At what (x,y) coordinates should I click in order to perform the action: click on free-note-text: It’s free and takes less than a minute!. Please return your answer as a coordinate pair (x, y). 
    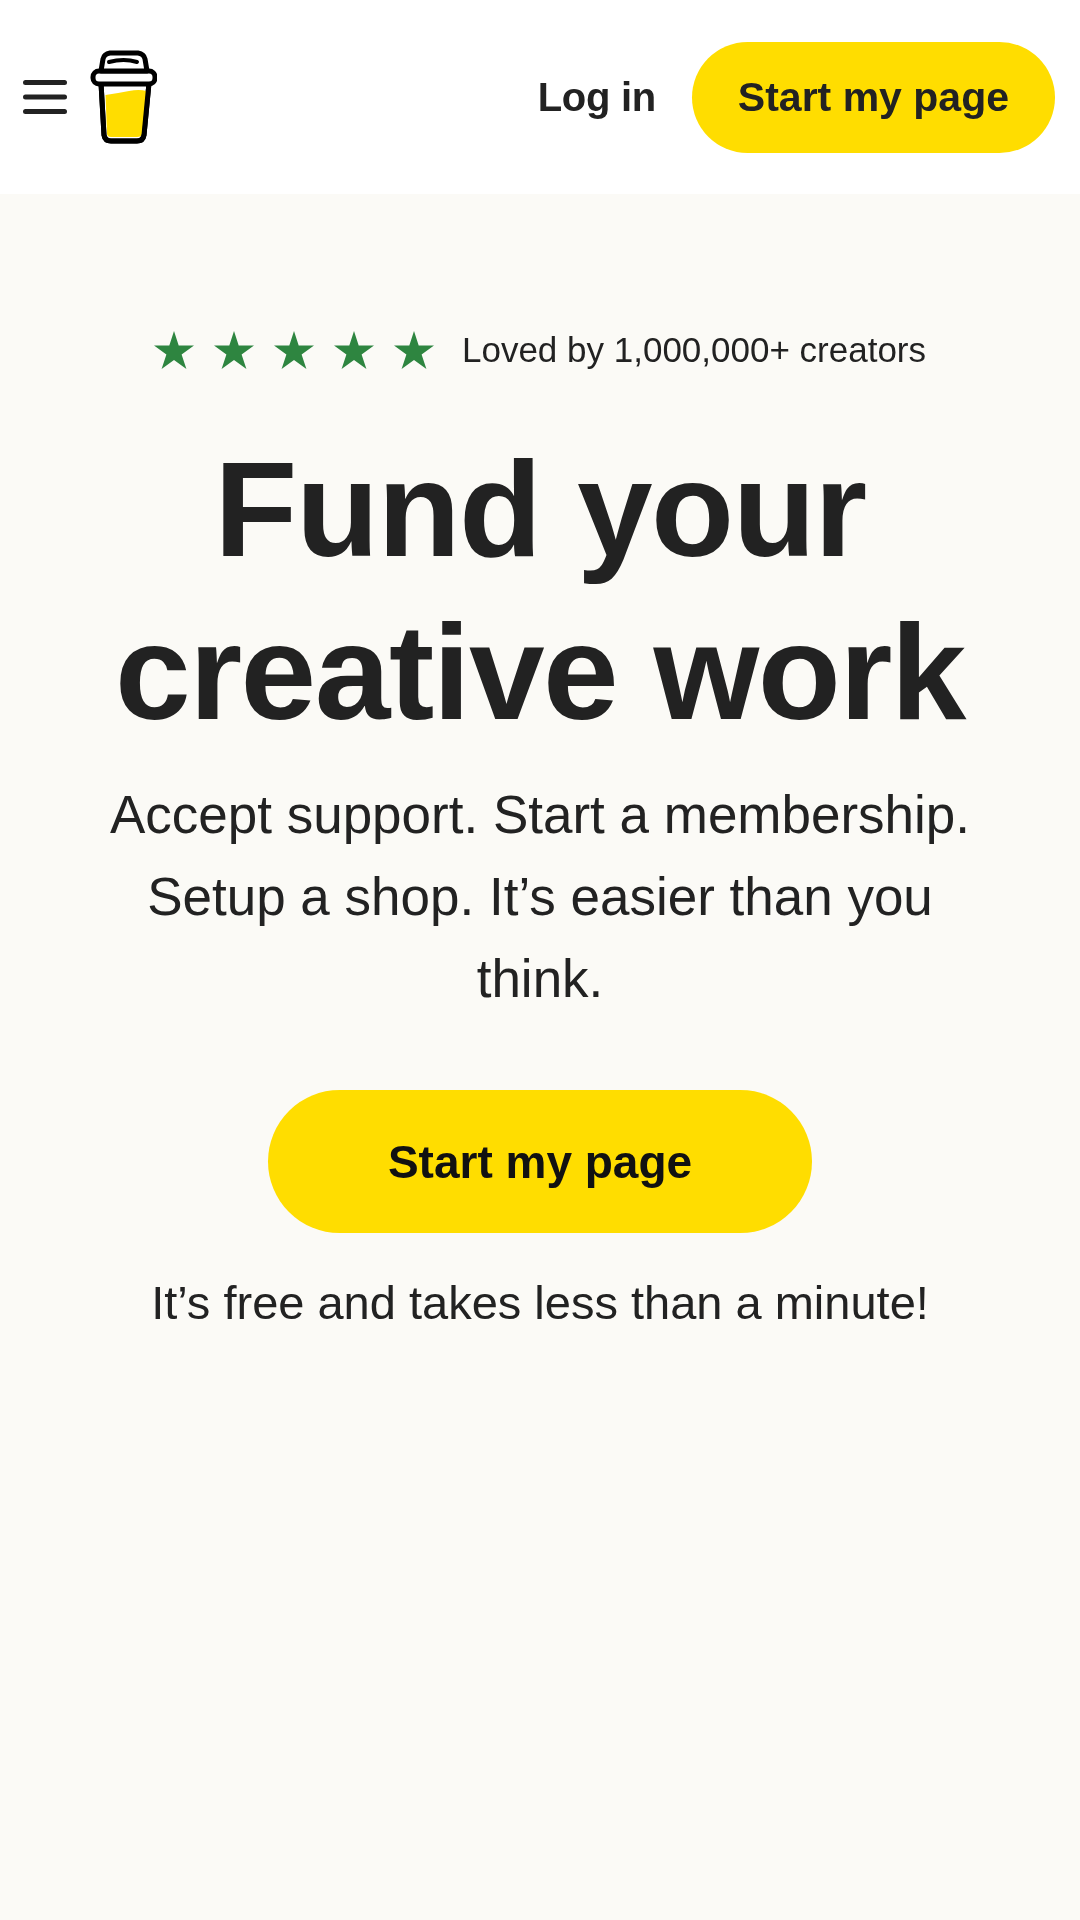
    Looking at the image, I should click on (540, 1302).